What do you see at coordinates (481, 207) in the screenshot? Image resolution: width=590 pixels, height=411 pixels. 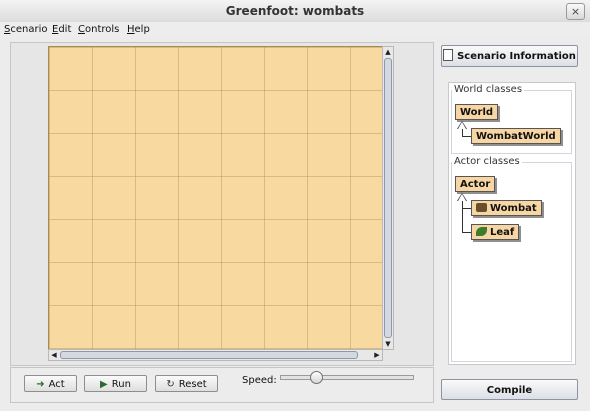 I see `wombat-icon` at bounding box center [481, 207].